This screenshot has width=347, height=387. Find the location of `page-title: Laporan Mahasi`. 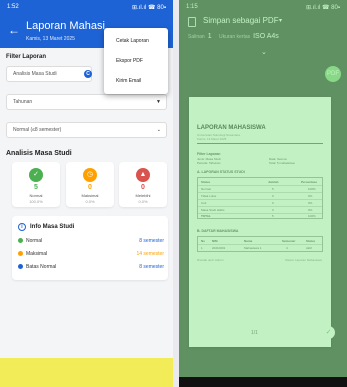

page-title: Laporan Mahasi is located at coordinates (65, 26).